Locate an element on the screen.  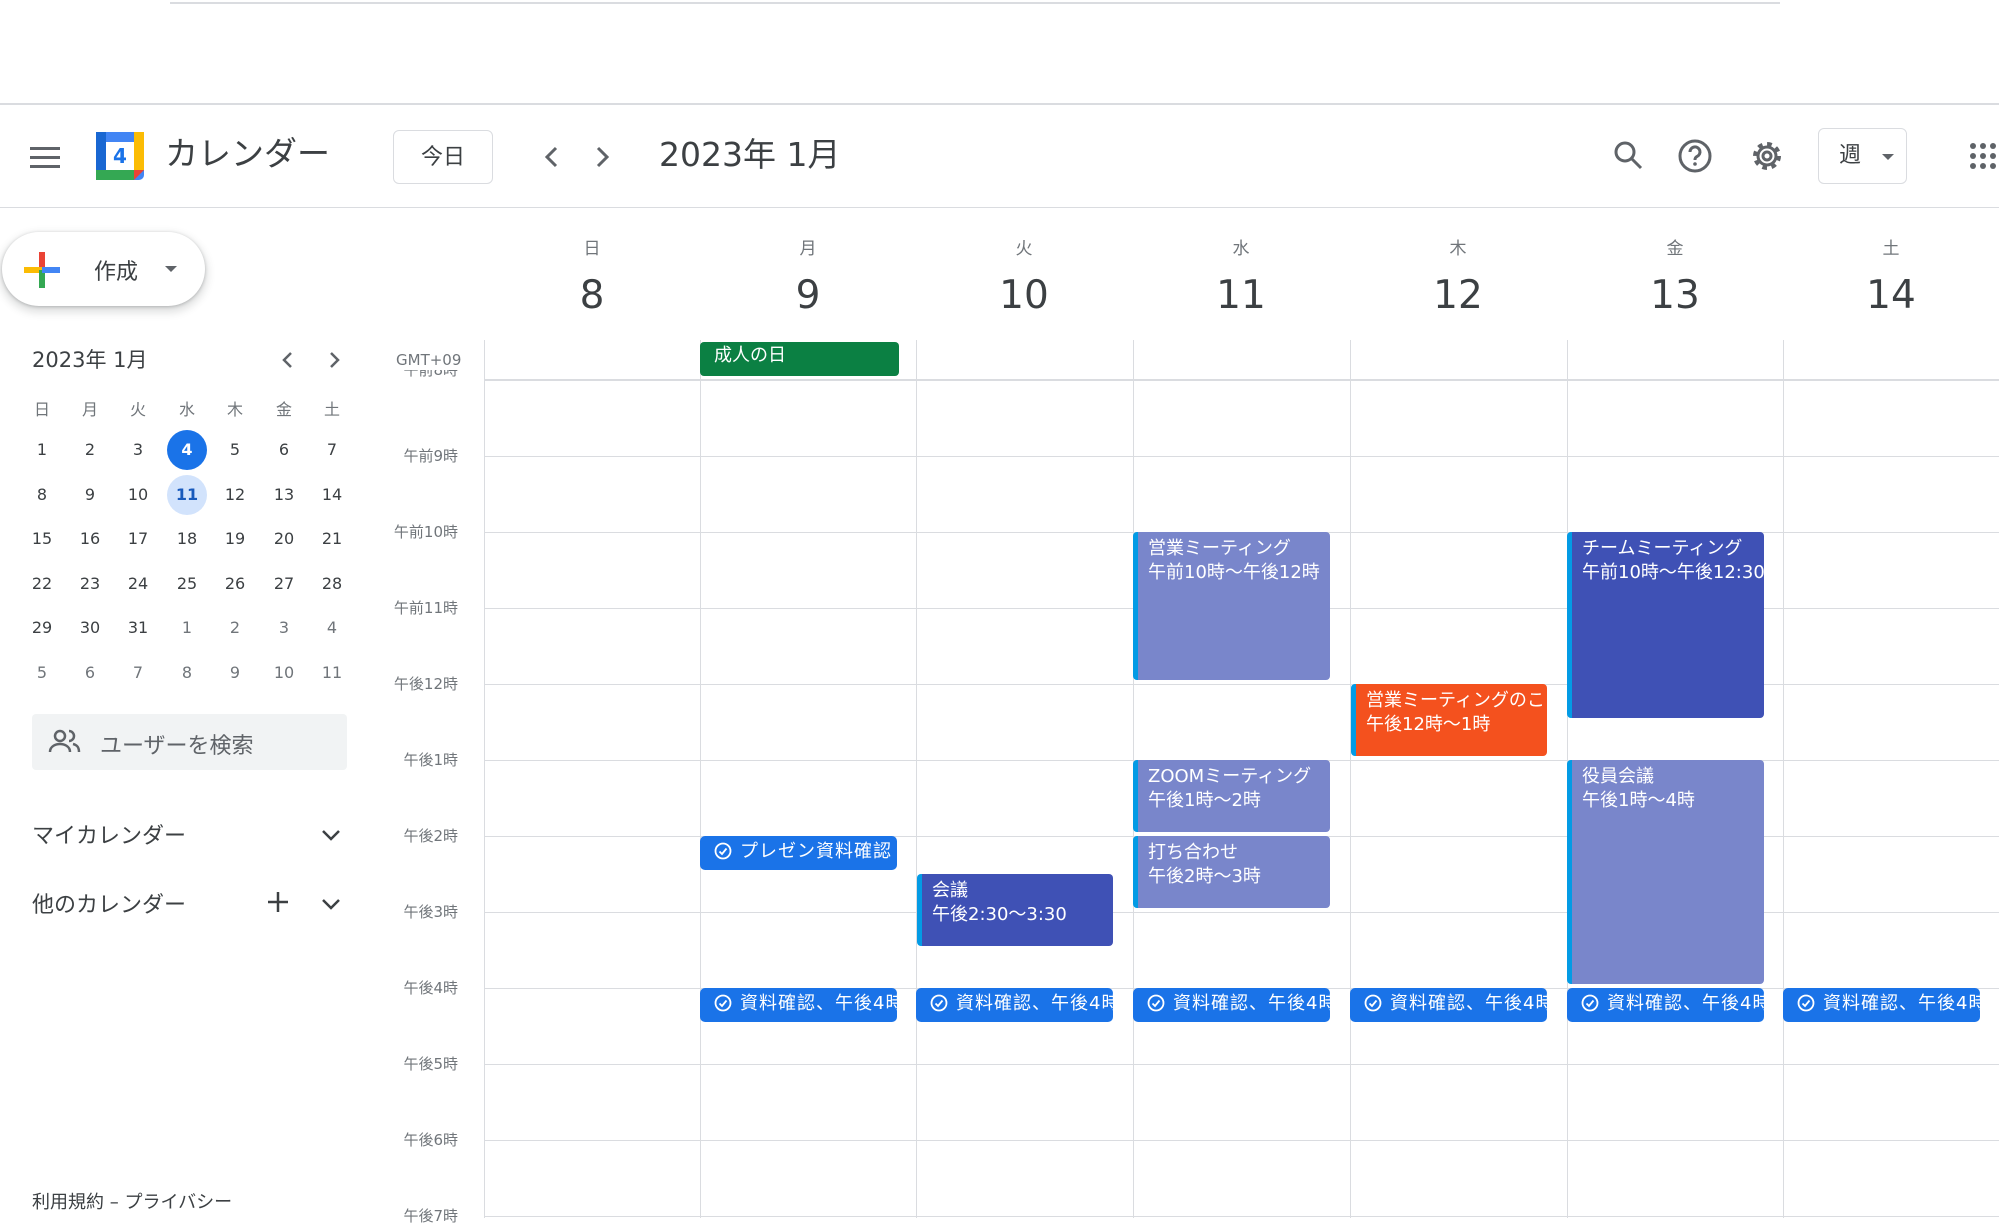
event-time: 午前10時〜午後12:30 is located at coordinates (1673, 572).